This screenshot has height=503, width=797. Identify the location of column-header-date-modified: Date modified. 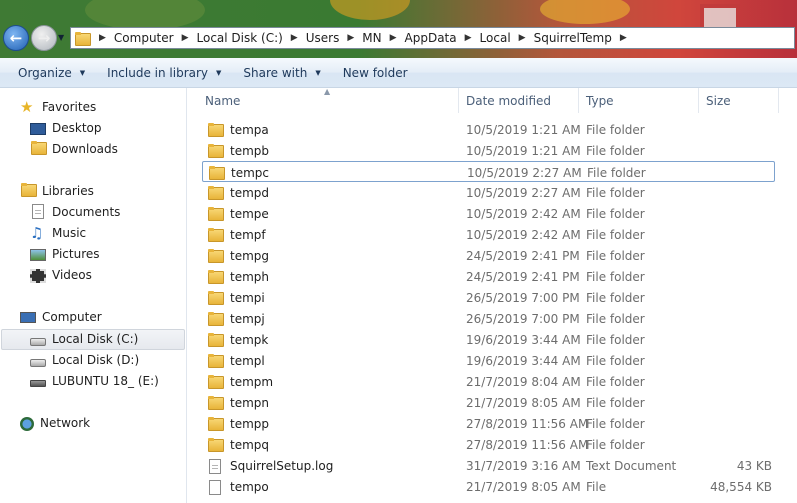
(519, 100).